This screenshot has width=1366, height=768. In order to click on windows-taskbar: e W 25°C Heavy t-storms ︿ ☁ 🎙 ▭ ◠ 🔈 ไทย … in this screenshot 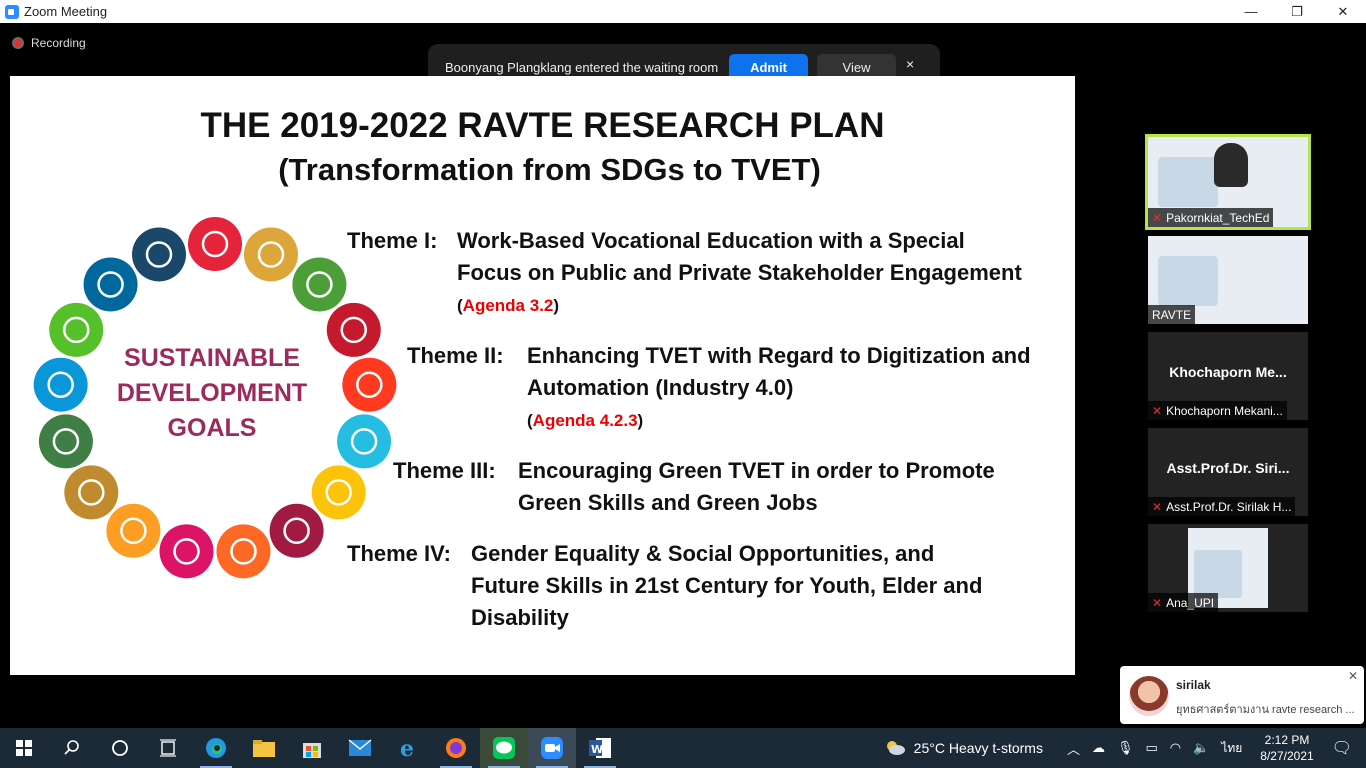, I will do `click(683, 748)`.